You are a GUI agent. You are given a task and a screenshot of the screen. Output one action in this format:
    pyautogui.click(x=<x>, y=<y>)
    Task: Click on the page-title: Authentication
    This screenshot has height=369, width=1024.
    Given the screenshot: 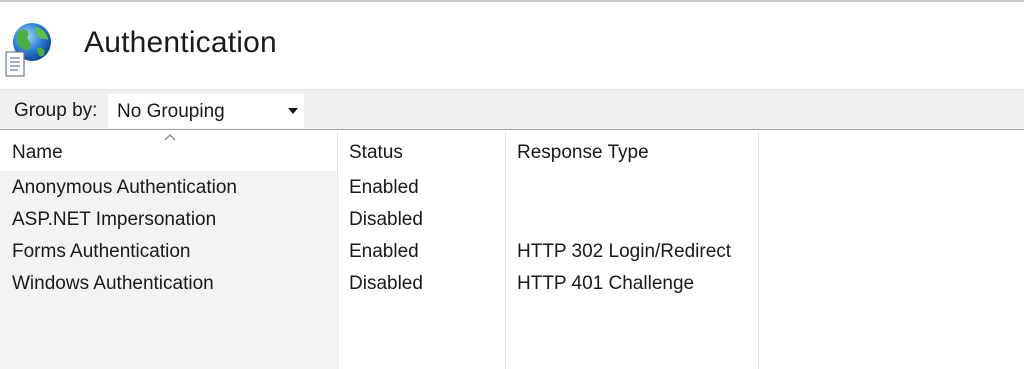 What is the action you would take?
    pyautogui.click(x=180, y=42)
    